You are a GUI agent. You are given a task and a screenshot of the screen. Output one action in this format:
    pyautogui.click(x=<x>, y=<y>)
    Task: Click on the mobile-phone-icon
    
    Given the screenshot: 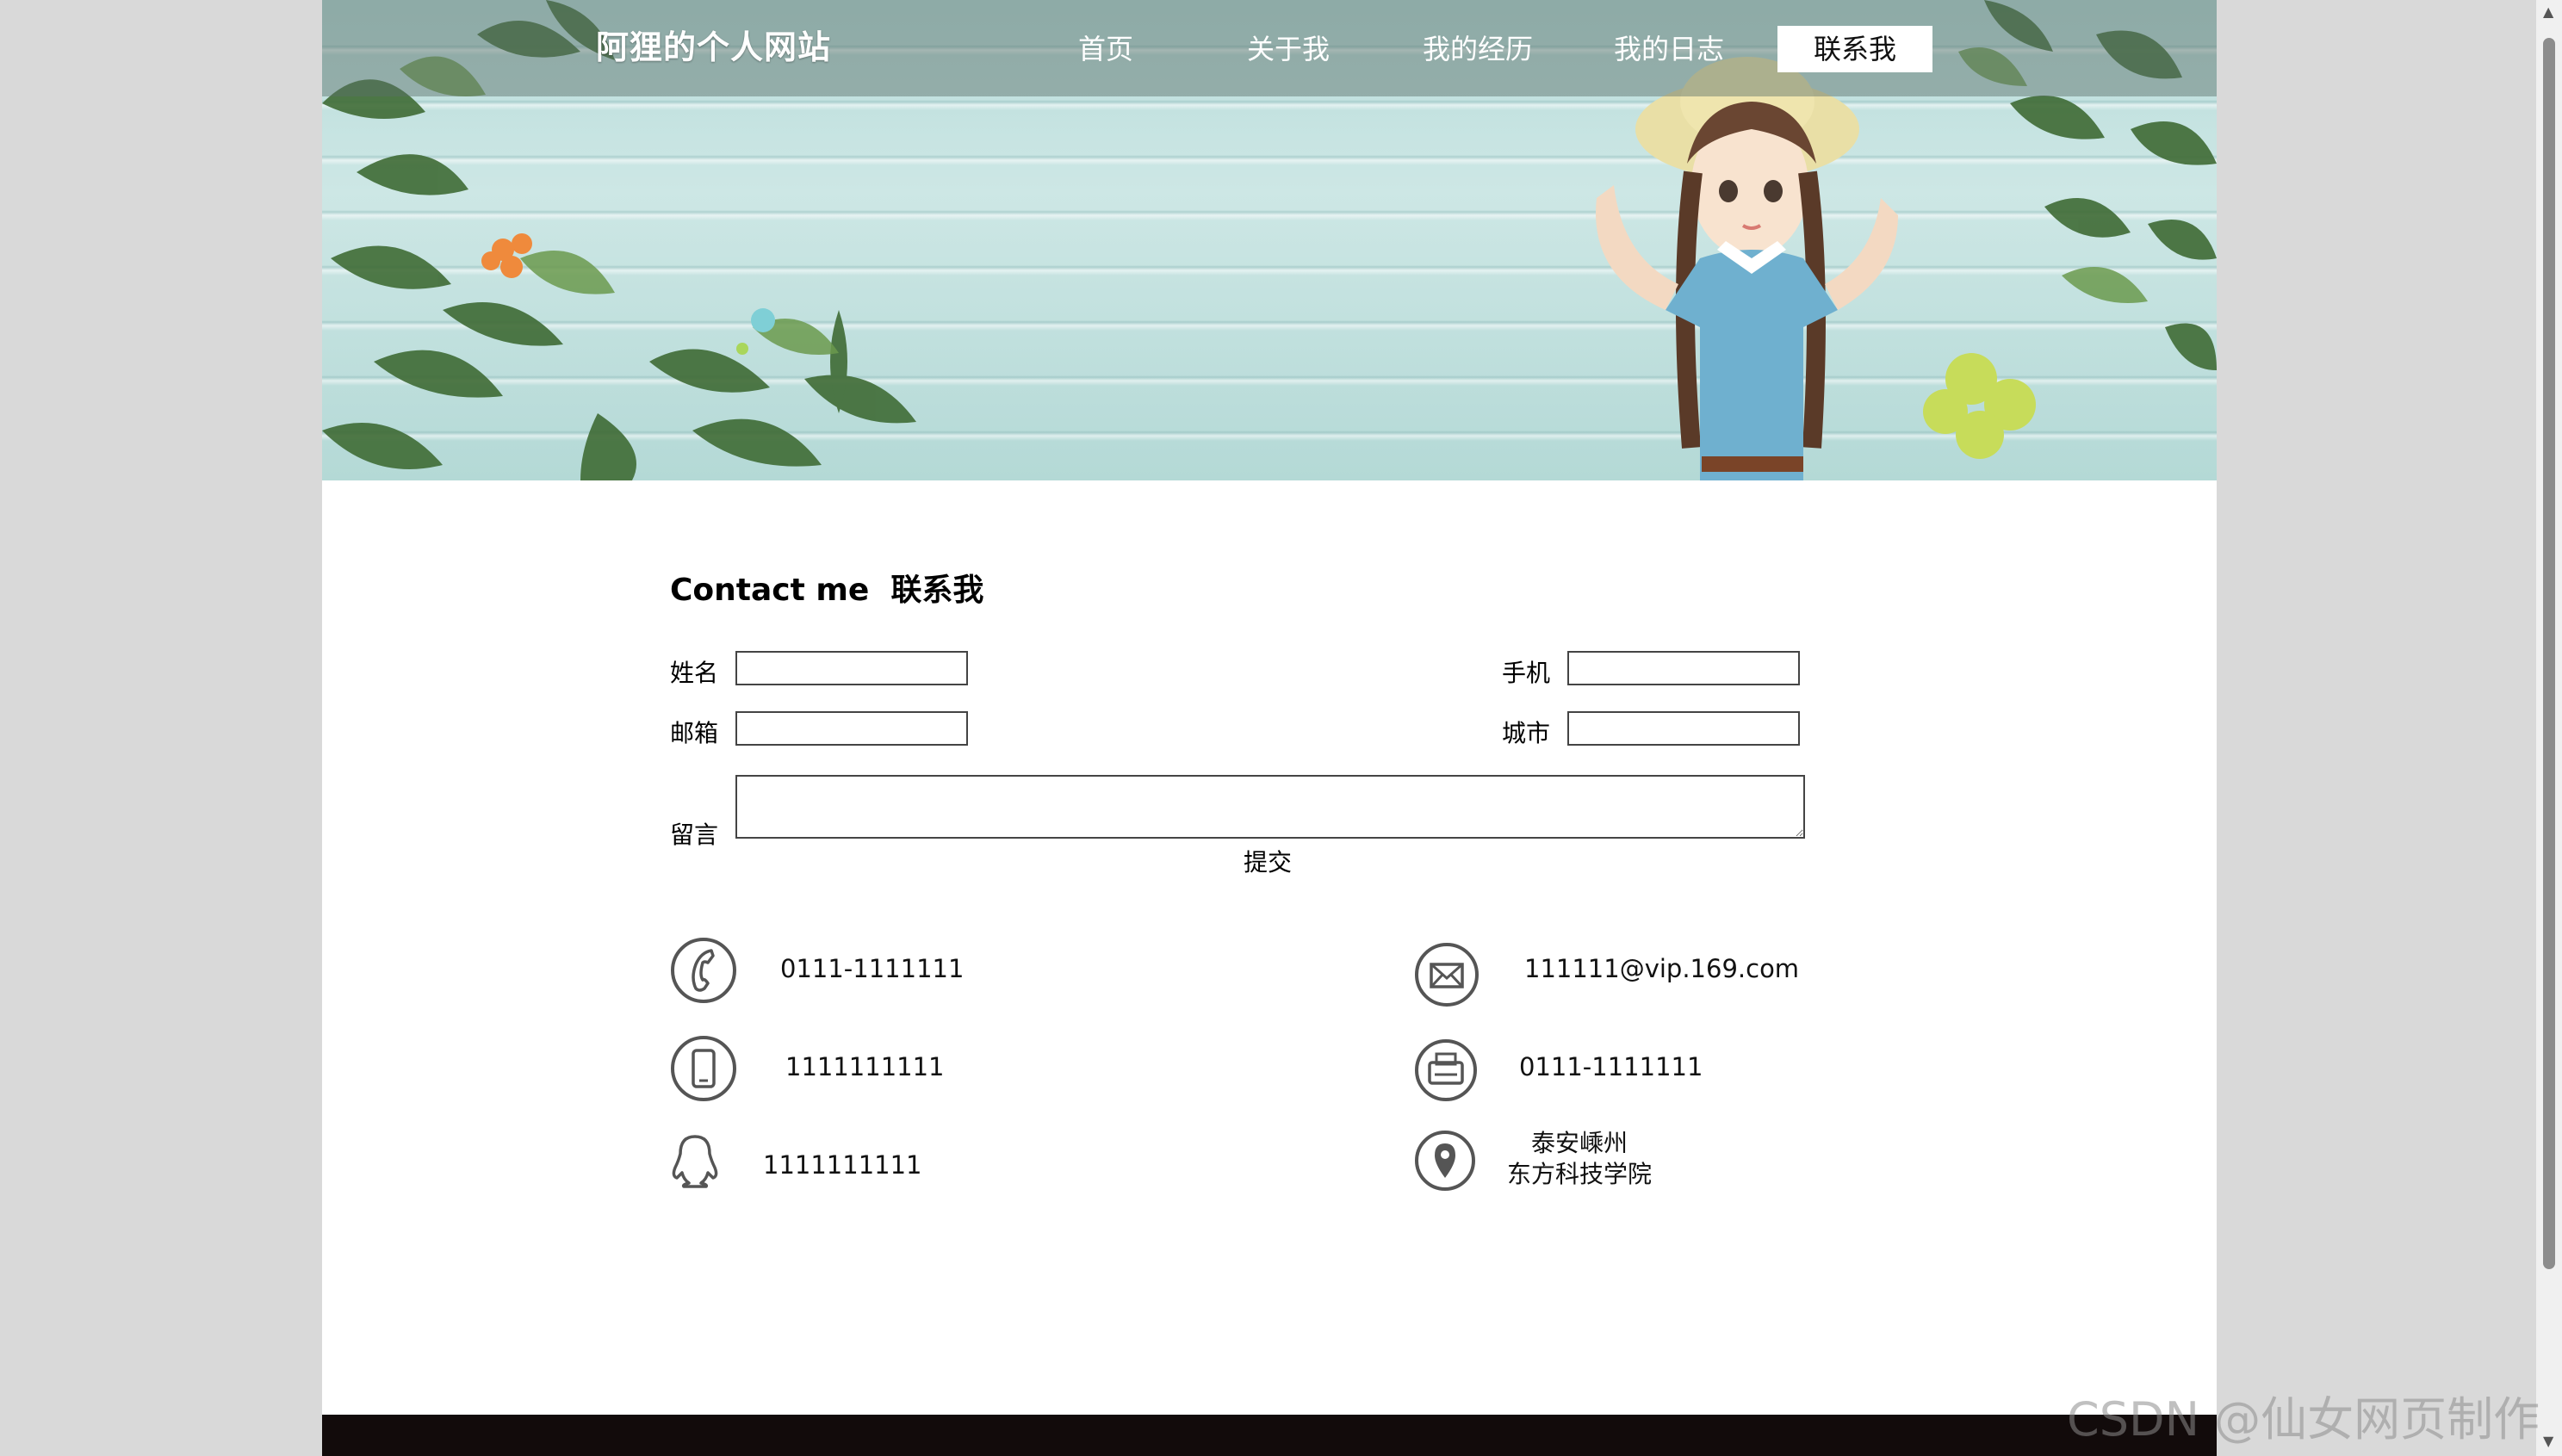 What is the action you would take?
    pyautogui.click(x=704, y=1069)
    